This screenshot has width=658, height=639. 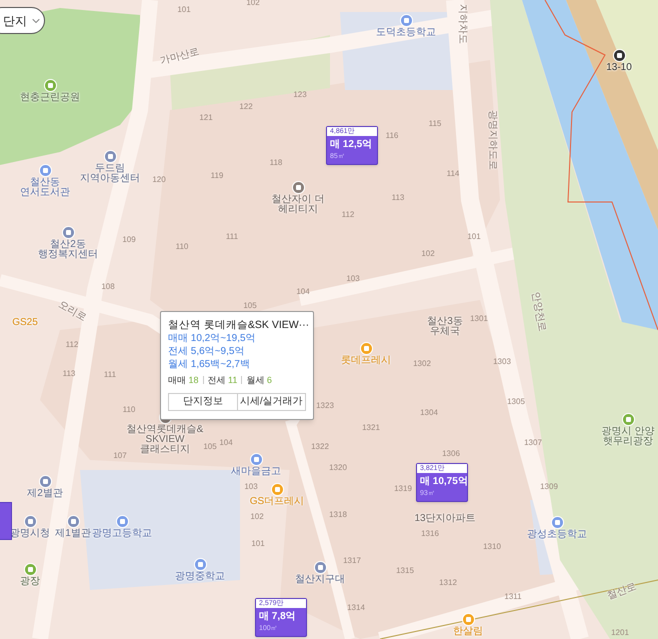 What do you see at coordinates (492, 547) in the screenshot?
I see `building-number: 1310` at bounding box center [492, 547].